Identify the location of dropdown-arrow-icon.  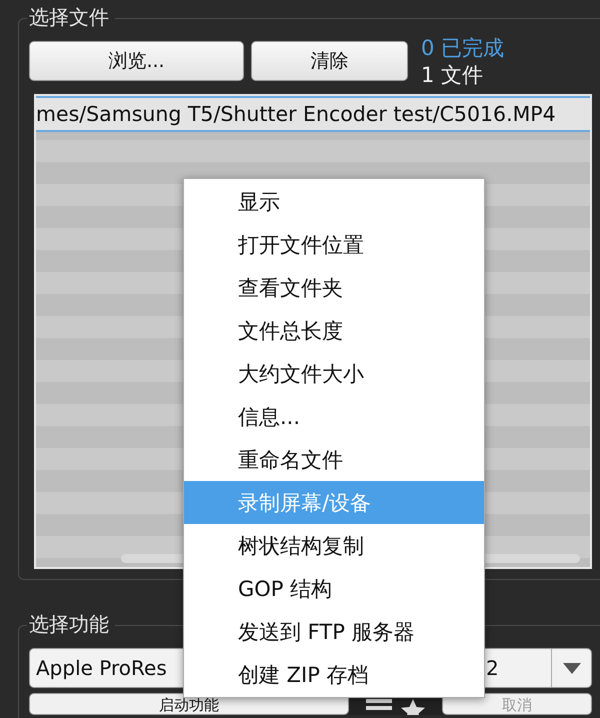
(572, 668).